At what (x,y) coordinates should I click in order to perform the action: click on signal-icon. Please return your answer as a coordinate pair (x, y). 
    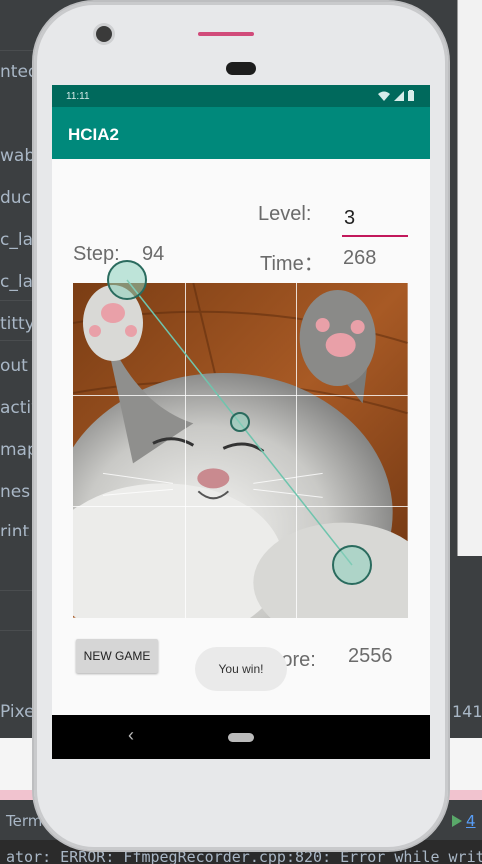
    Looking at the image, I should click on (399, 95).